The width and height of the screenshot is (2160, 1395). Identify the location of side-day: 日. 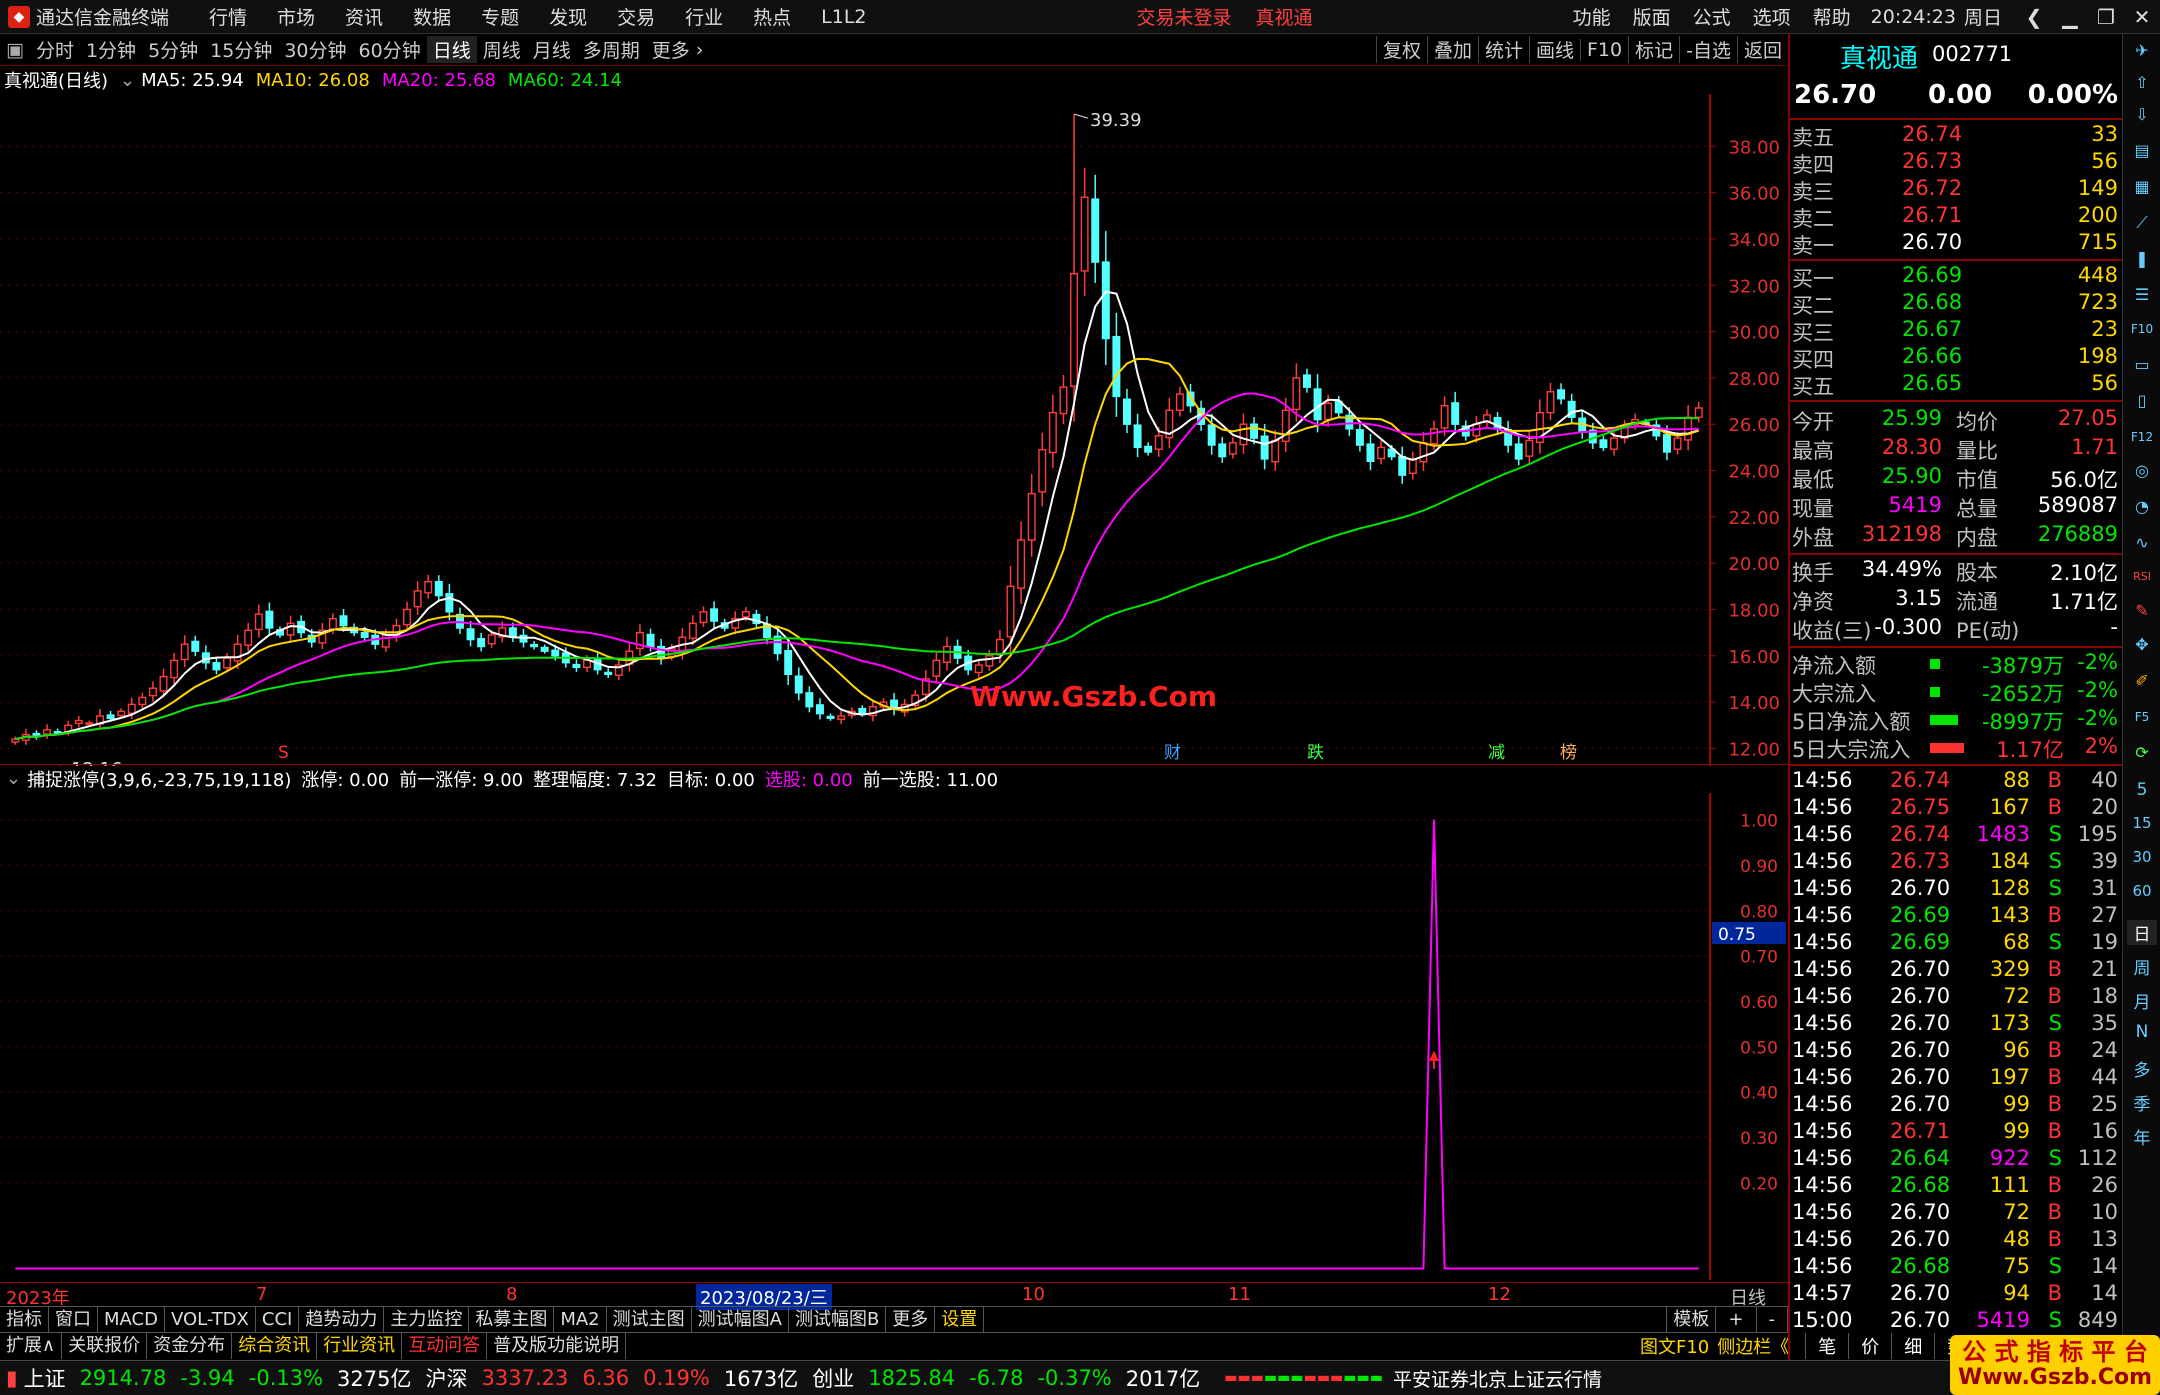
(2142, 932).